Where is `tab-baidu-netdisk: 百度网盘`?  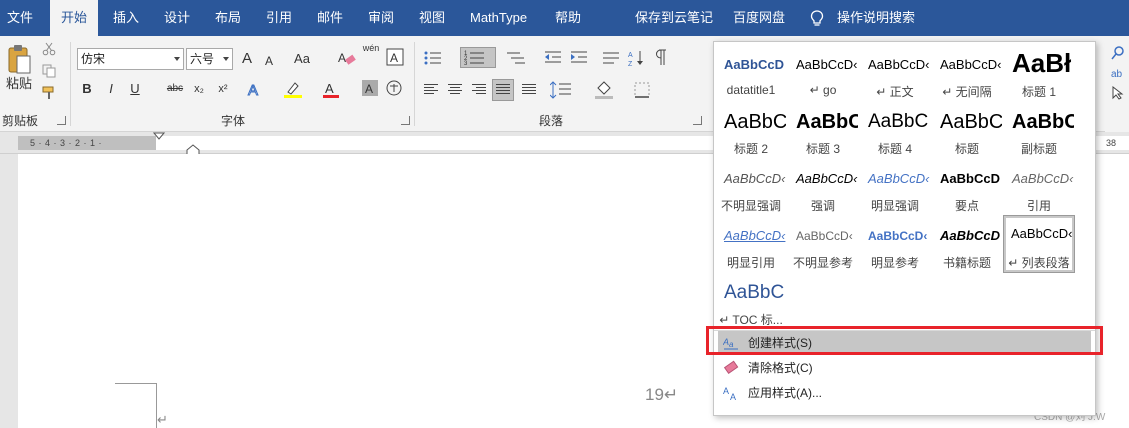 tab-baidu-netdisk: 百度网盘 is located at coordinates (759, 18).